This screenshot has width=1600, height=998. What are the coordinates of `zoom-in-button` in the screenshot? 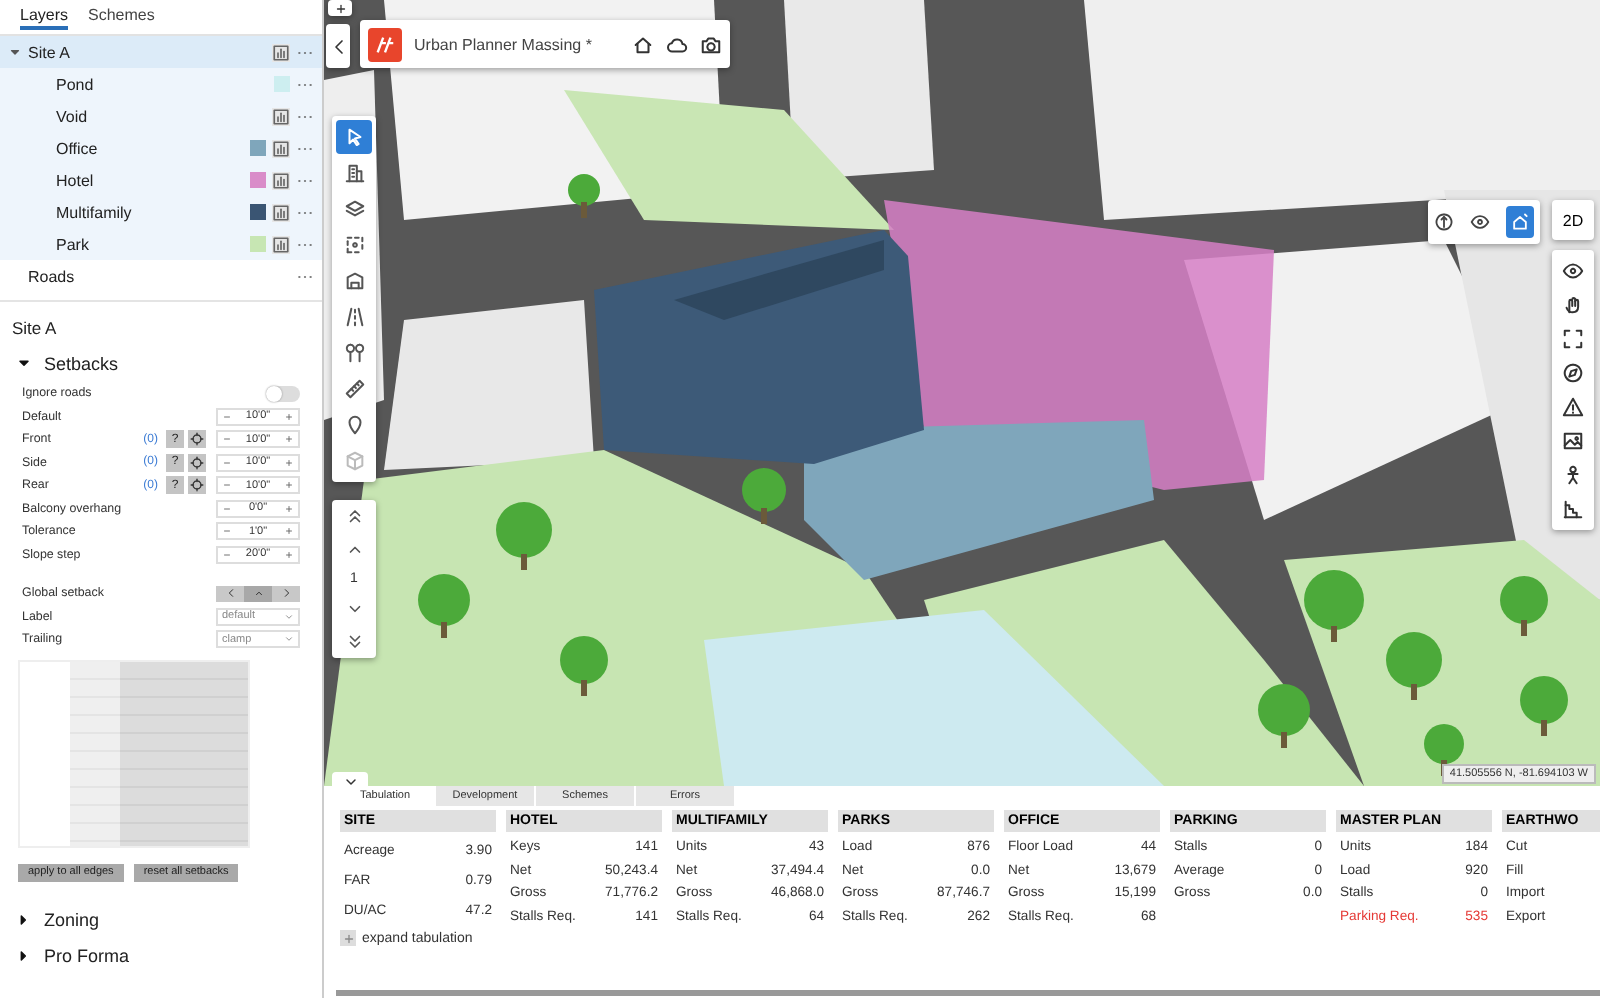 It's located at (340, 8).